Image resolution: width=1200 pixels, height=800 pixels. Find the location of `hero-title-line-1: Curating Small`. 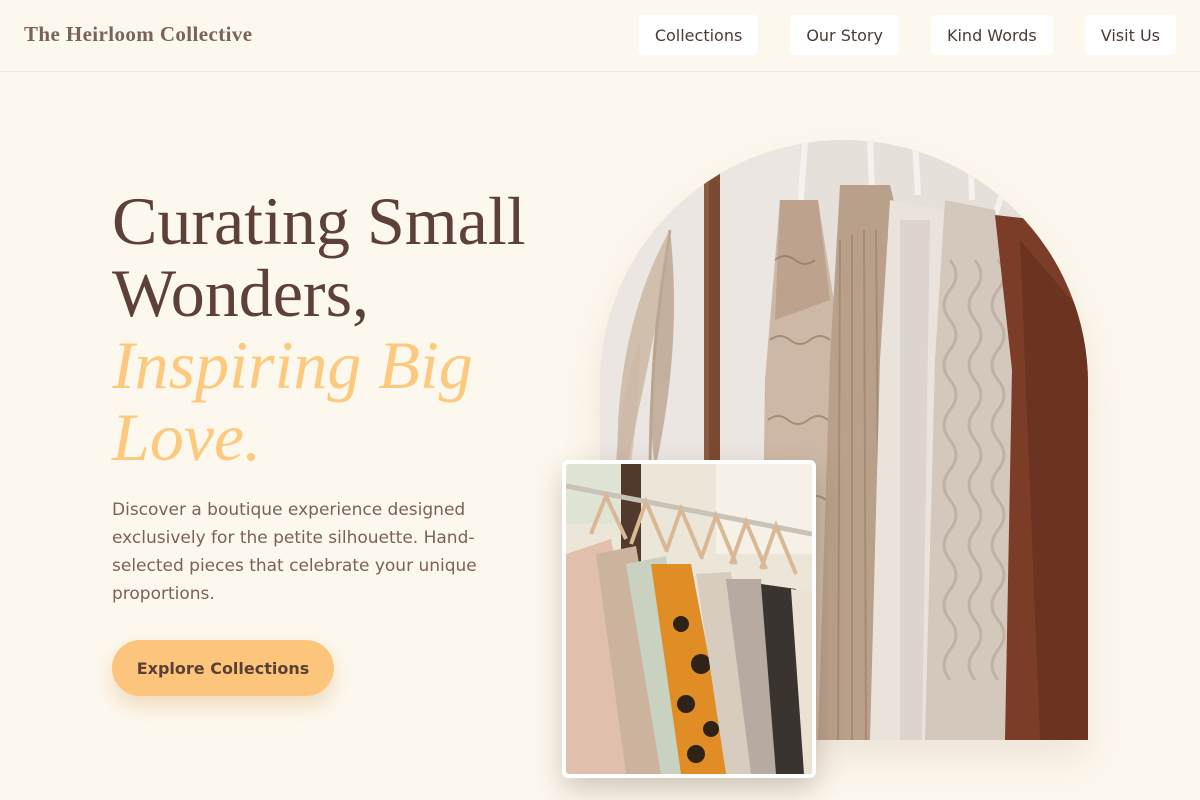

hero-title-line-1: Curating Small is located at coordinates (319, 221).